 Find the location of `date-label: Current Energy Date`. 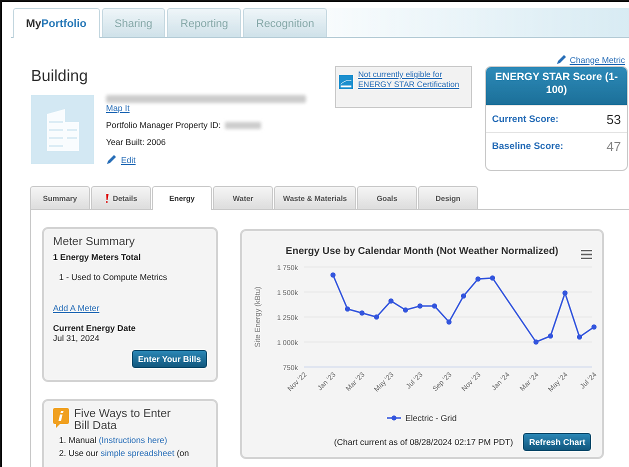

date-label: Current Energy Date is located at coordinates (95, 328).